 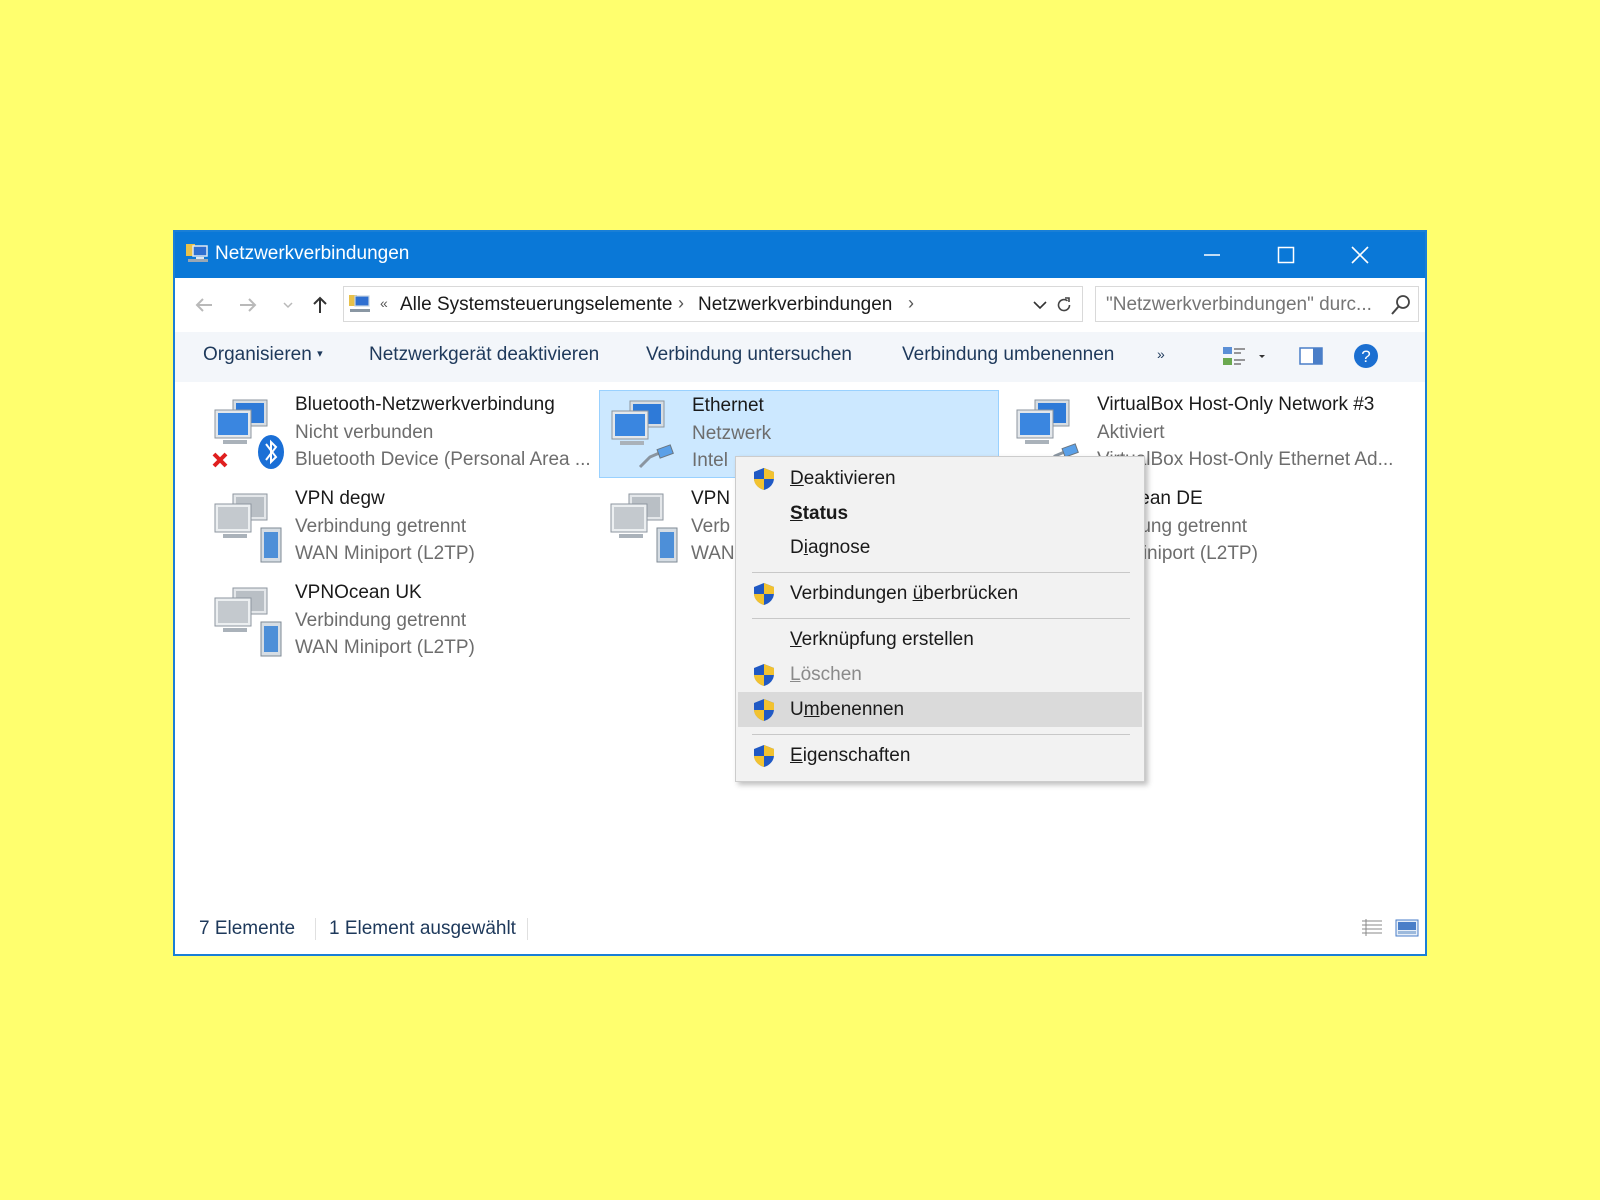 What do you see at coordinates (940, 547) in the screenshot?
I see `menu-item-diagnose: Diagnose` at bounding box center [940, 547].